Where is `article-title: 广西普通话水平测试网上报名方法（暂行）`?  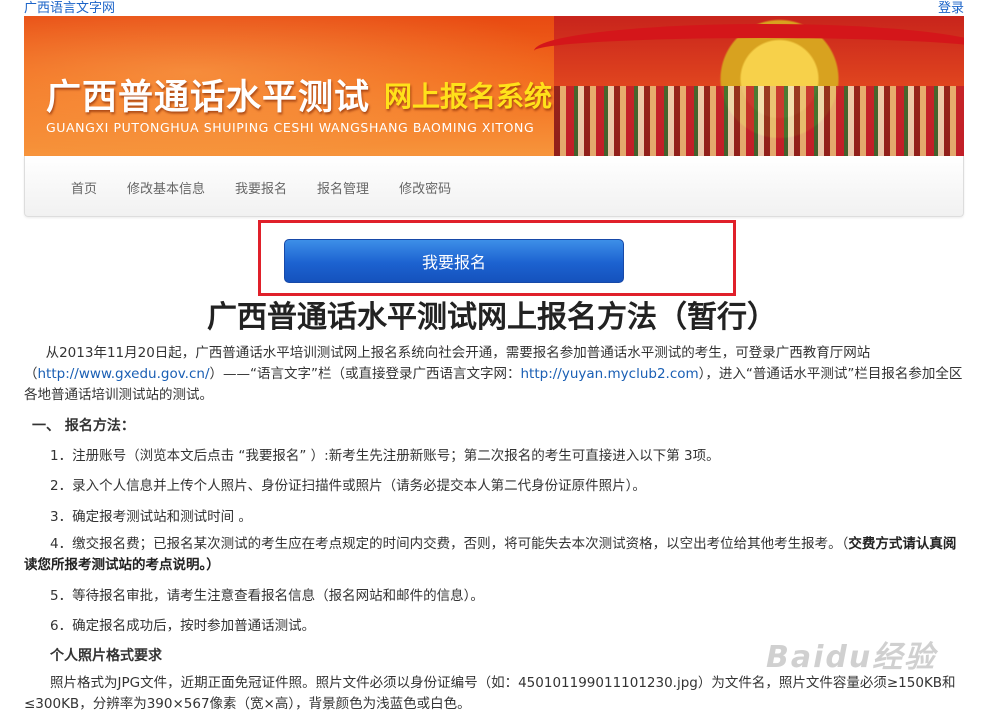 article-title: 广西普通话水平测试网上报名方法（暂行） is located at coordinates (492, 317).